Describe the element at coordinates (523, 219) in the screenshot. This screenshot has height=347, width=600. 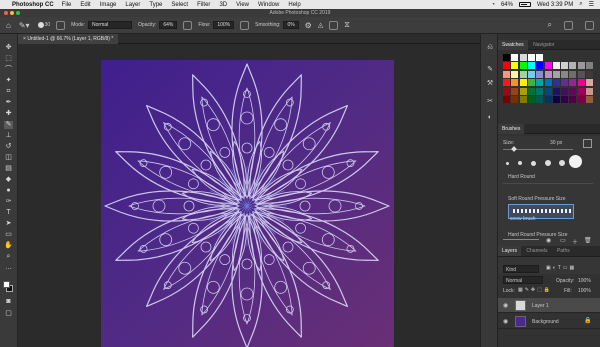
I see `brush-name-snow-brush: snow brush` at that location.